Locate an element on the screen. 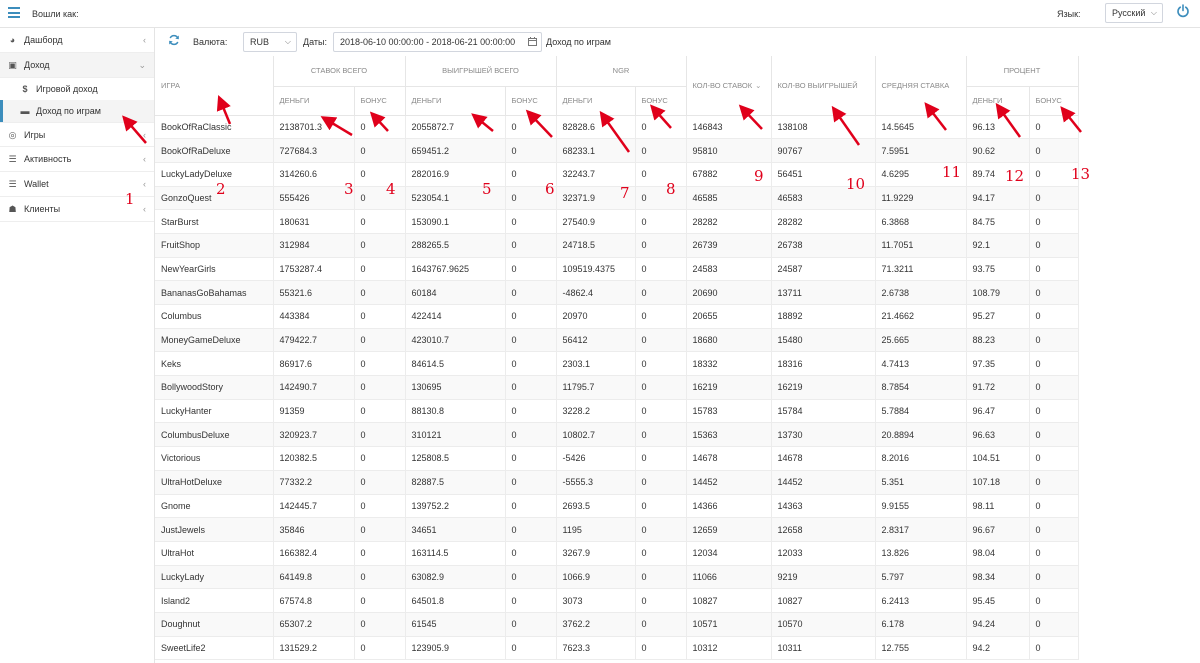  sidebar-item-dashboard: ◕ Дашборд ‹ is located at coordinates (77, 40).